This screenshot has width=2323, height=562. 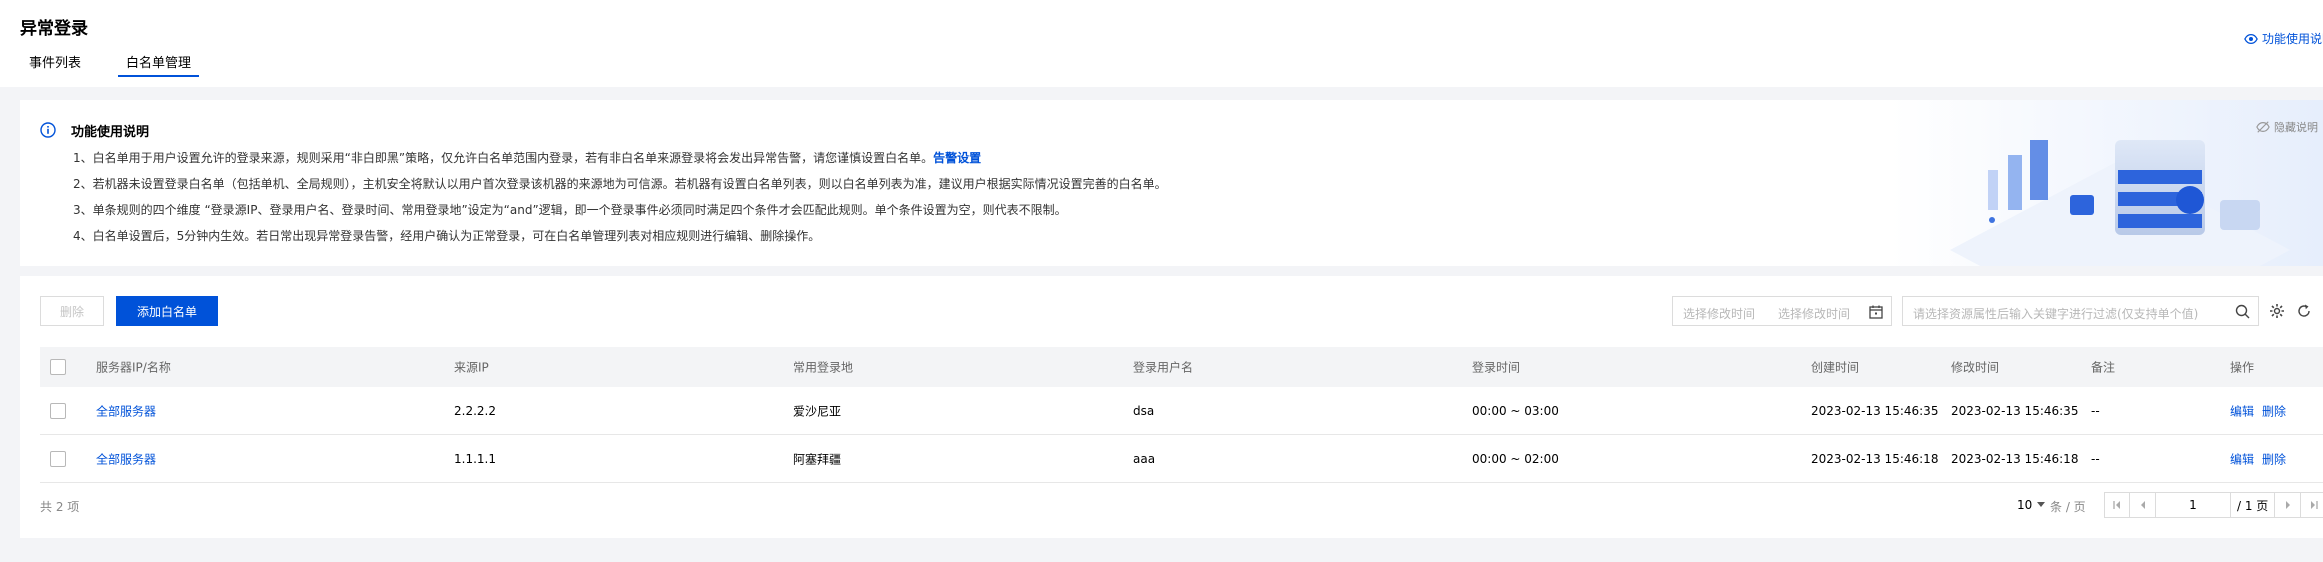 I want to click on total-count: 共 2 项, so click(x=60, y=507).